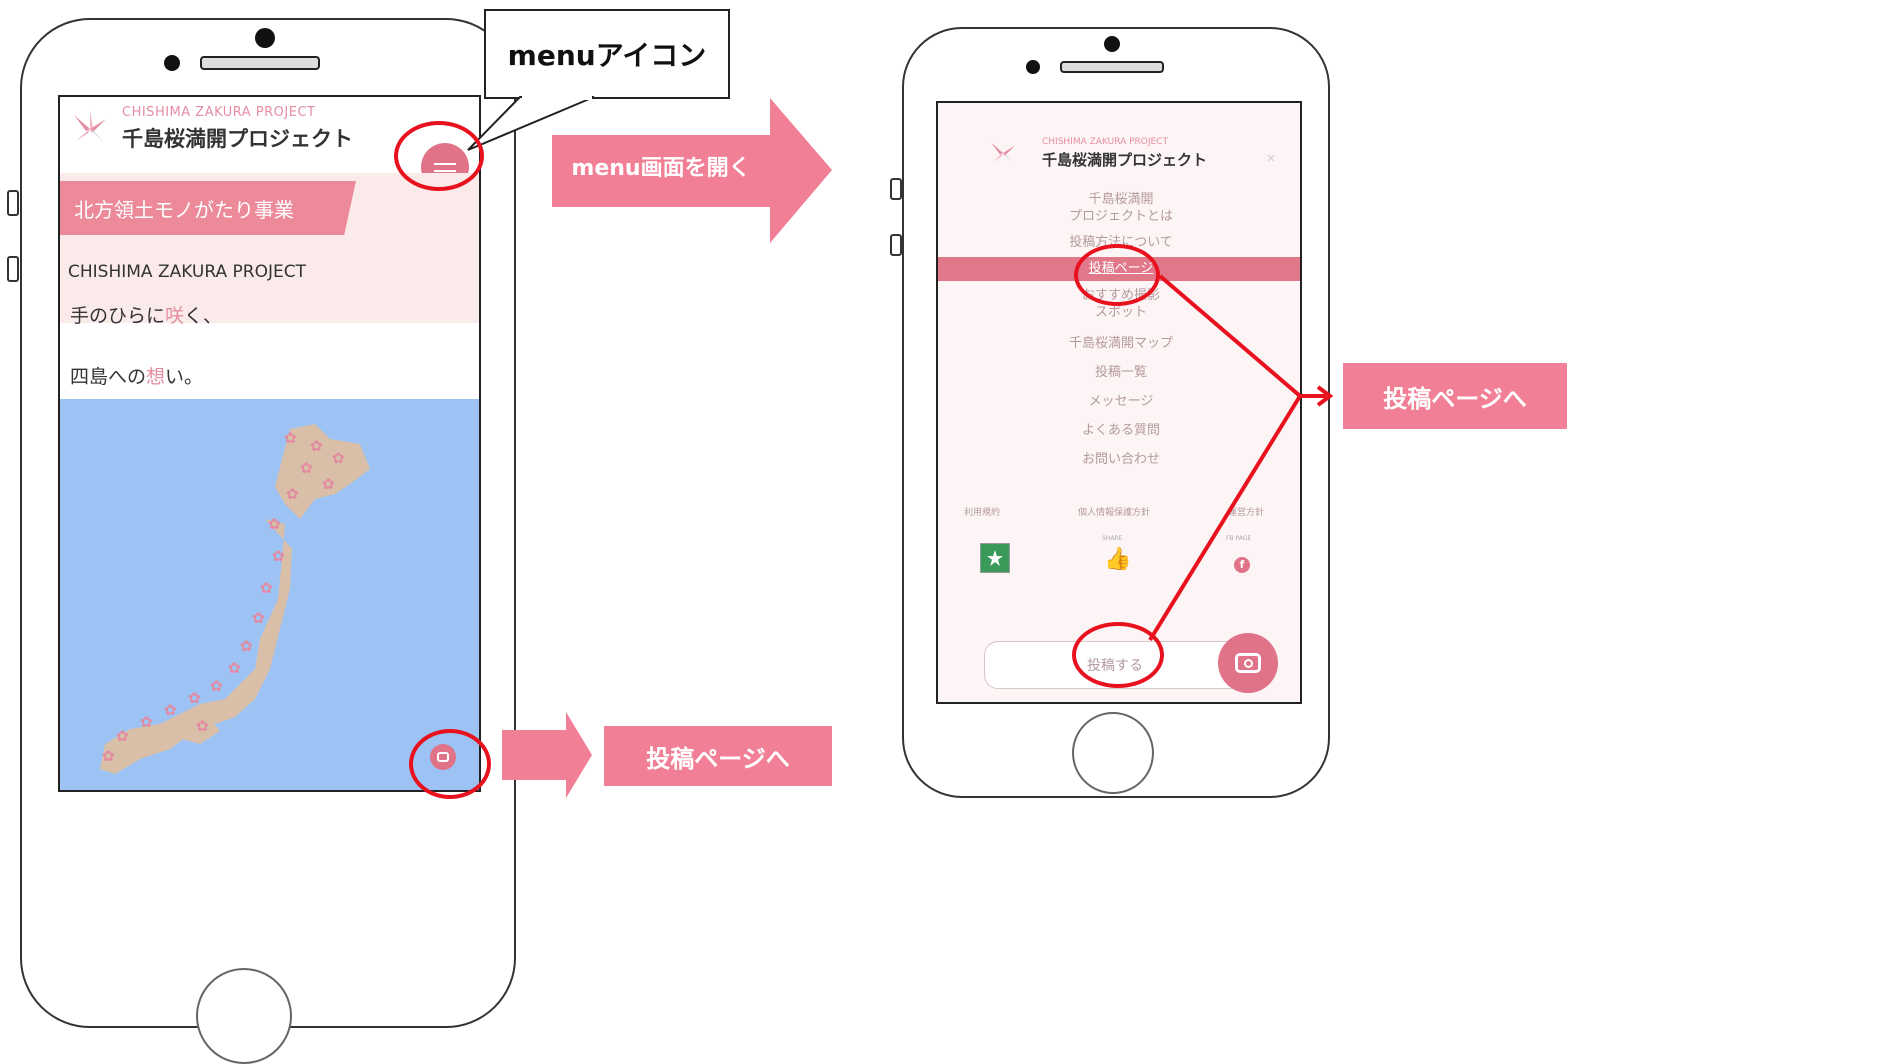  I want to click on menu-item-about: 千島桜満開 プロジェクトとは, so click(1119, 208).